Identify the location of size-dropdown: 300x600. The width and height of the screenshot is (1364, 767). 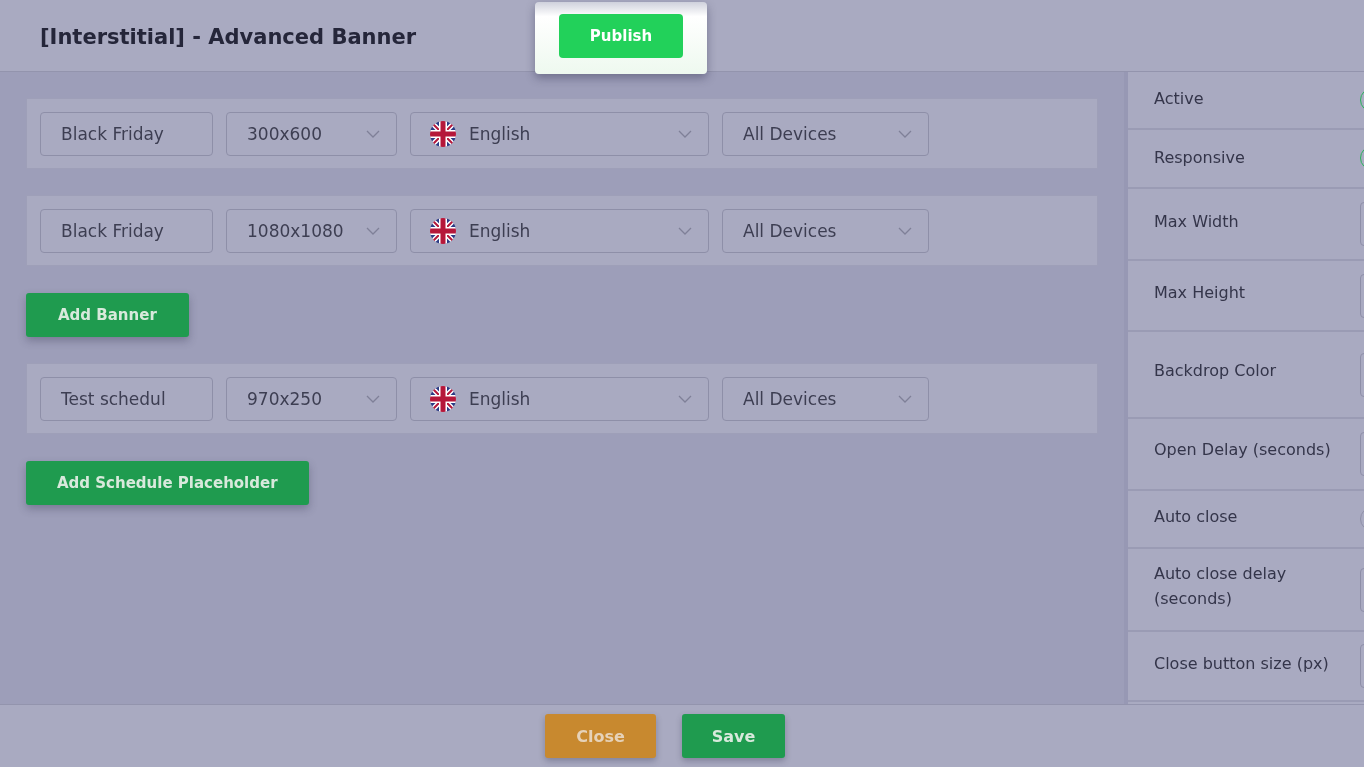
(311, 133).